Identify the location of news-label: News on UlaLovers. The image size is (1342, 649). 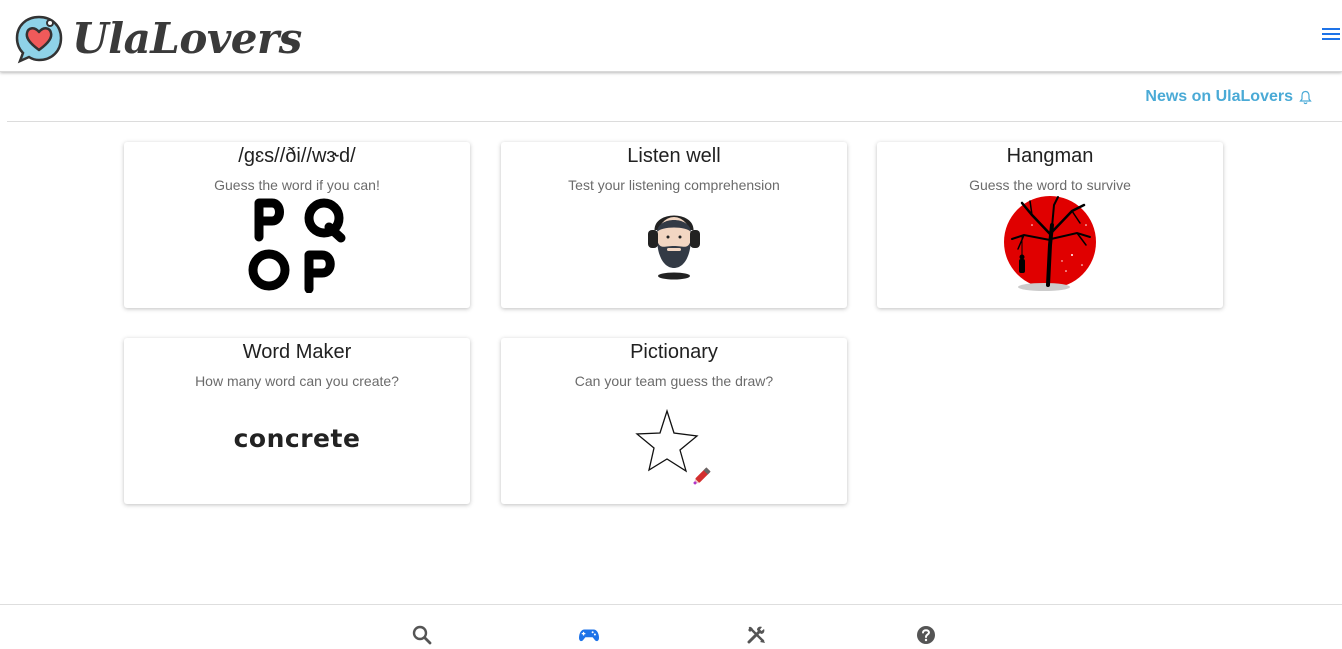
(1219, 96).